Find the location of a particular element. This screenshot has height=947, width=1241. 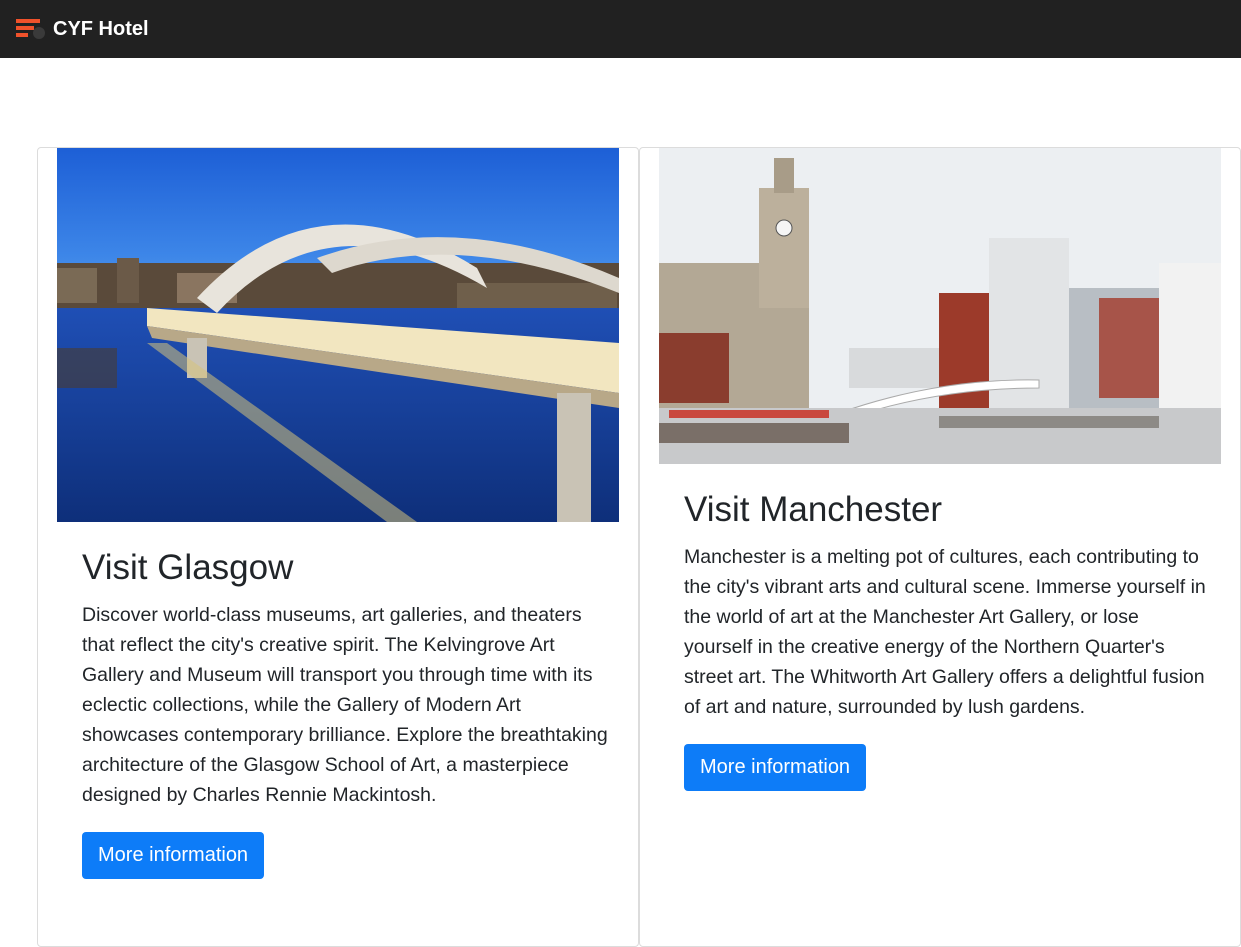

card-title: Visit Glasgow is located at coordinates (188, 567).